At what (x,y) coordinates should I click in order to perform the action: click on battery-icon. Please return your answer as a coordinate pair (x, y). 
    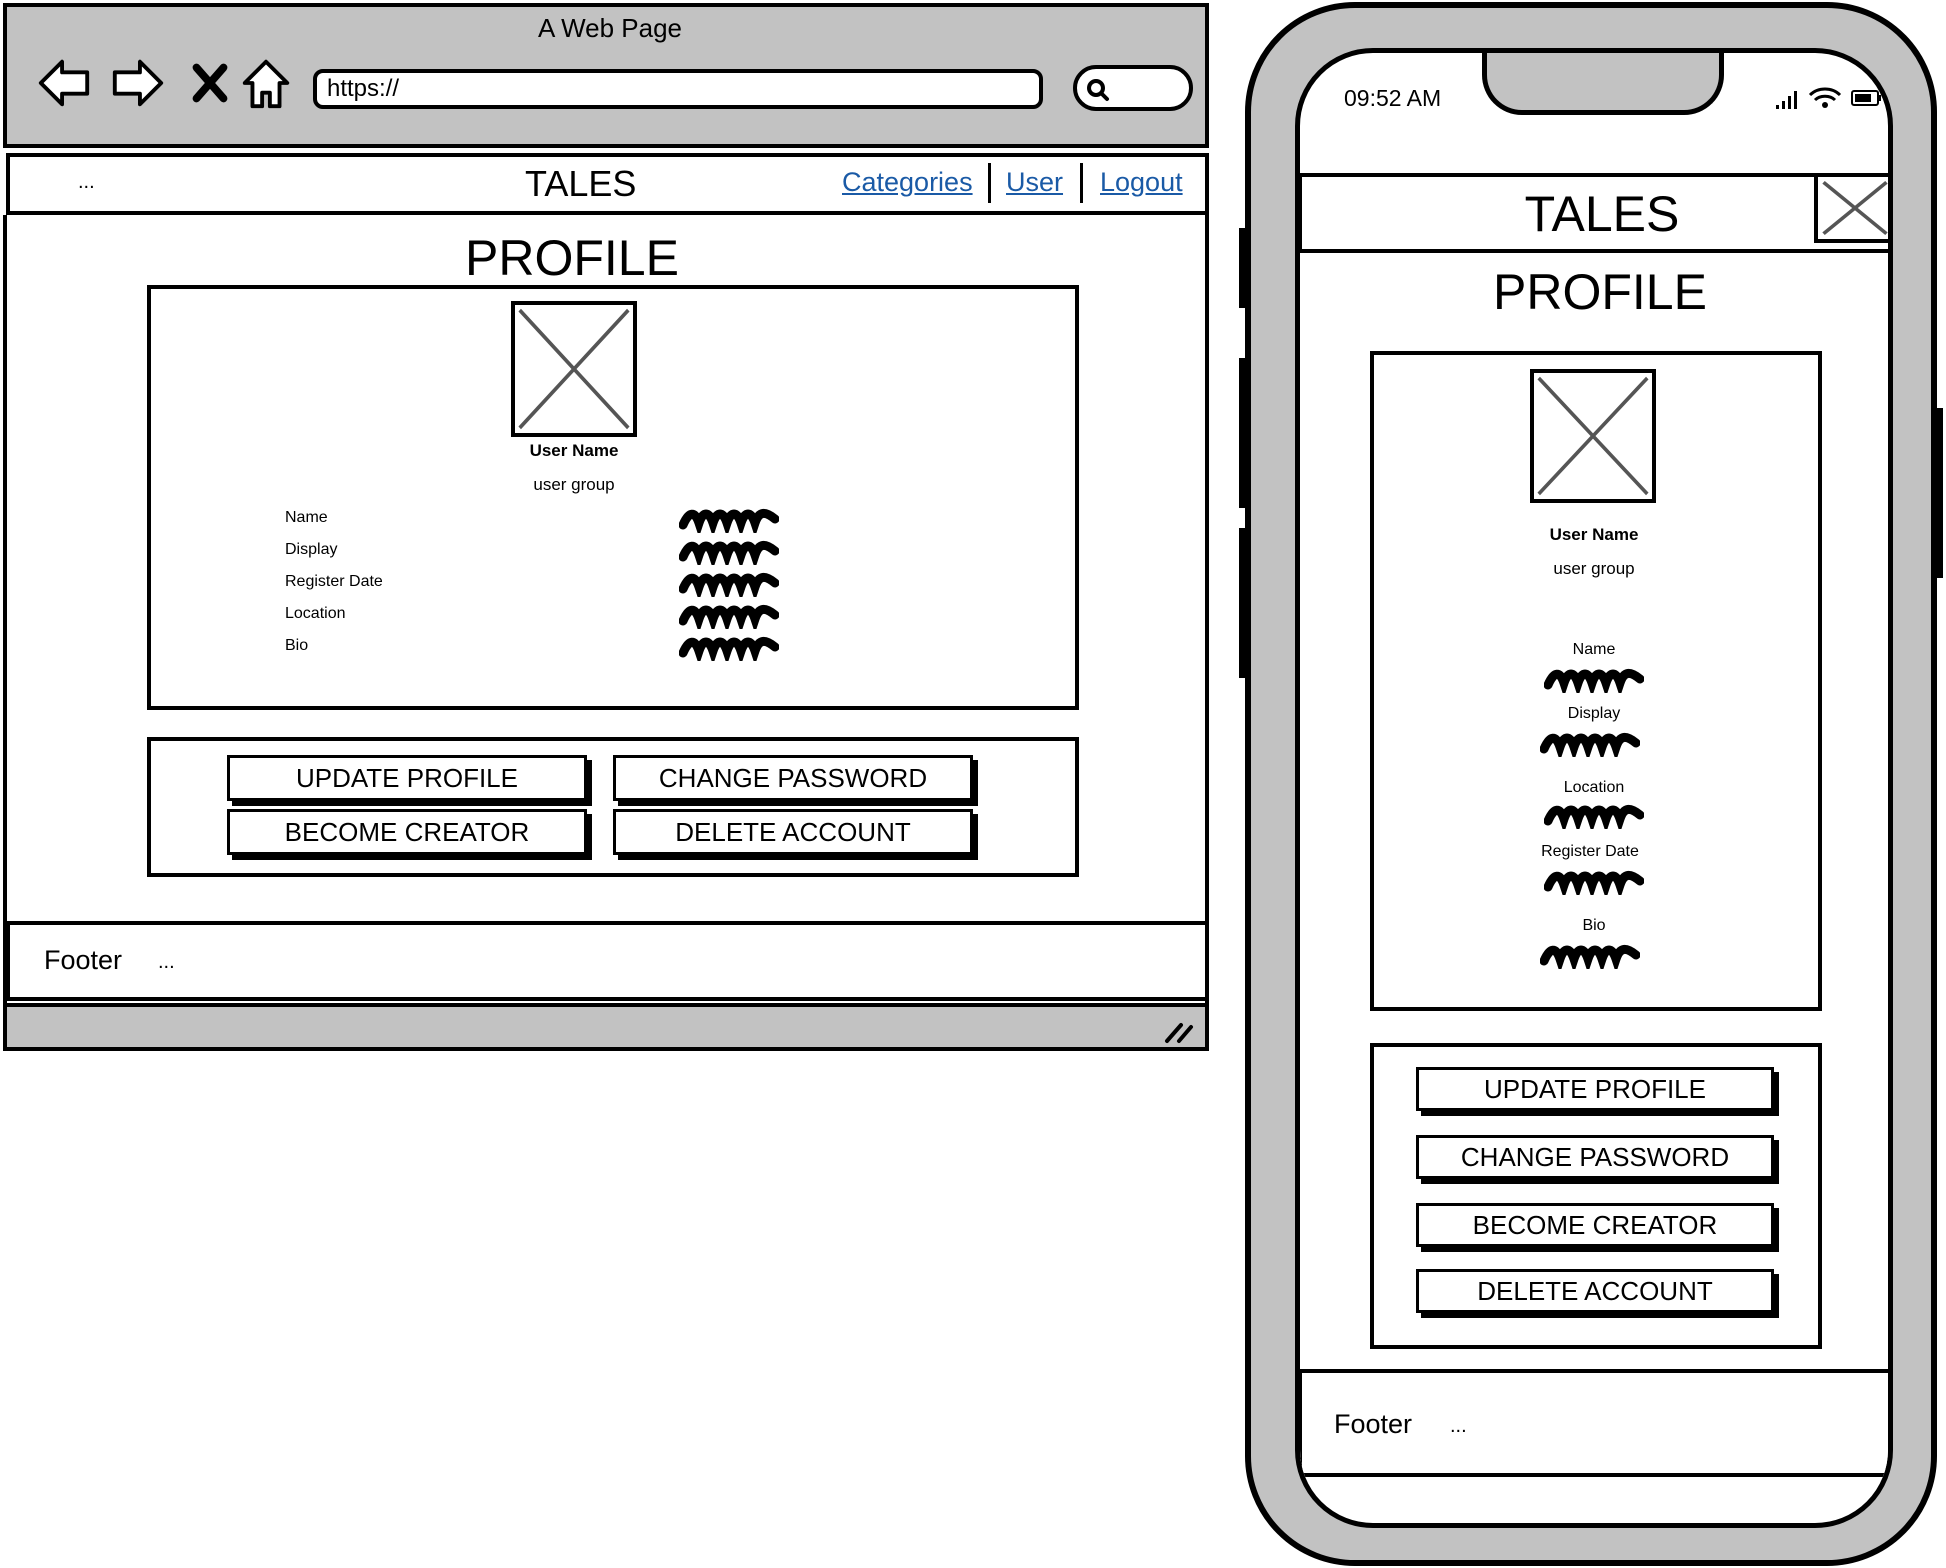
    Looking at the image, I should click on (1866, 98).